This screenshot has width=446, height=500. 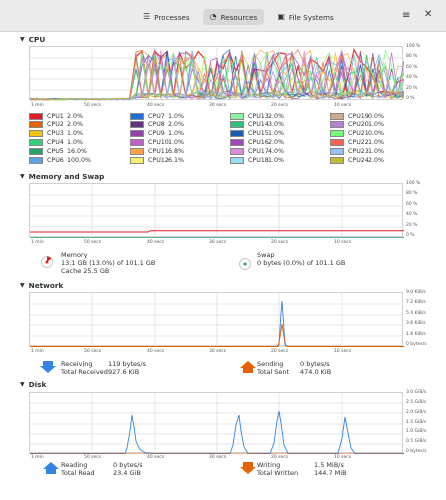 I want to click on network-section-title: Network, so click(x=46, y=285).